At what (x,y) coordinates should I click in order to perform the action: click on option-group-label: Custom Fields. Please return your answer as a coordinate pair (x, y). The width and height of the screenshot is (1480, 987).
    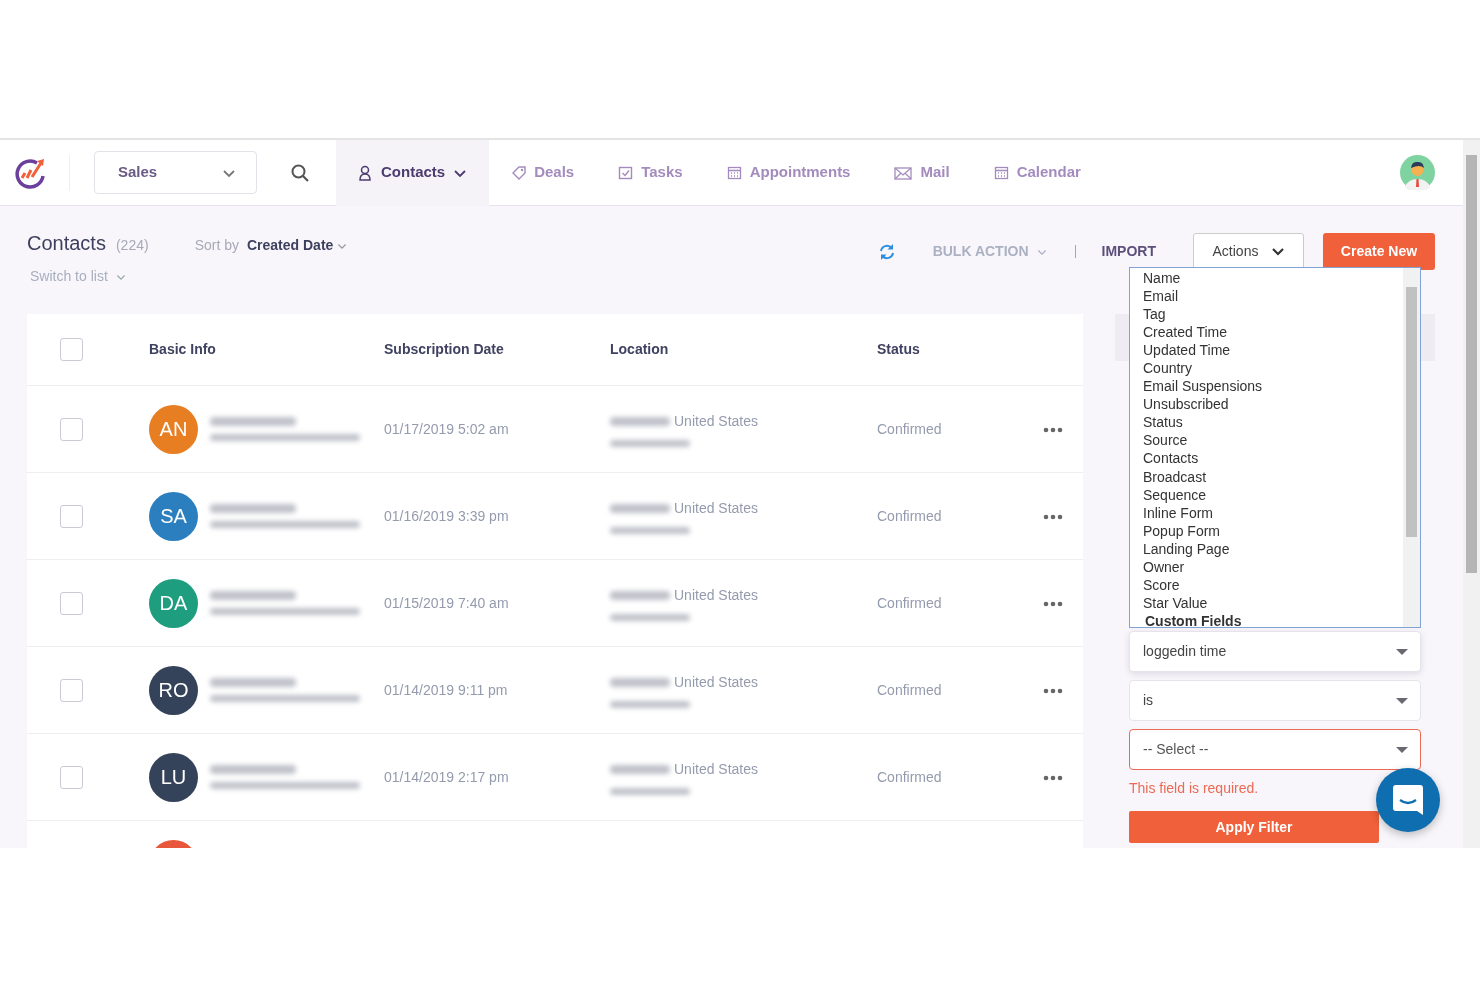
    Looking at the image, I should click on (1193, 620).